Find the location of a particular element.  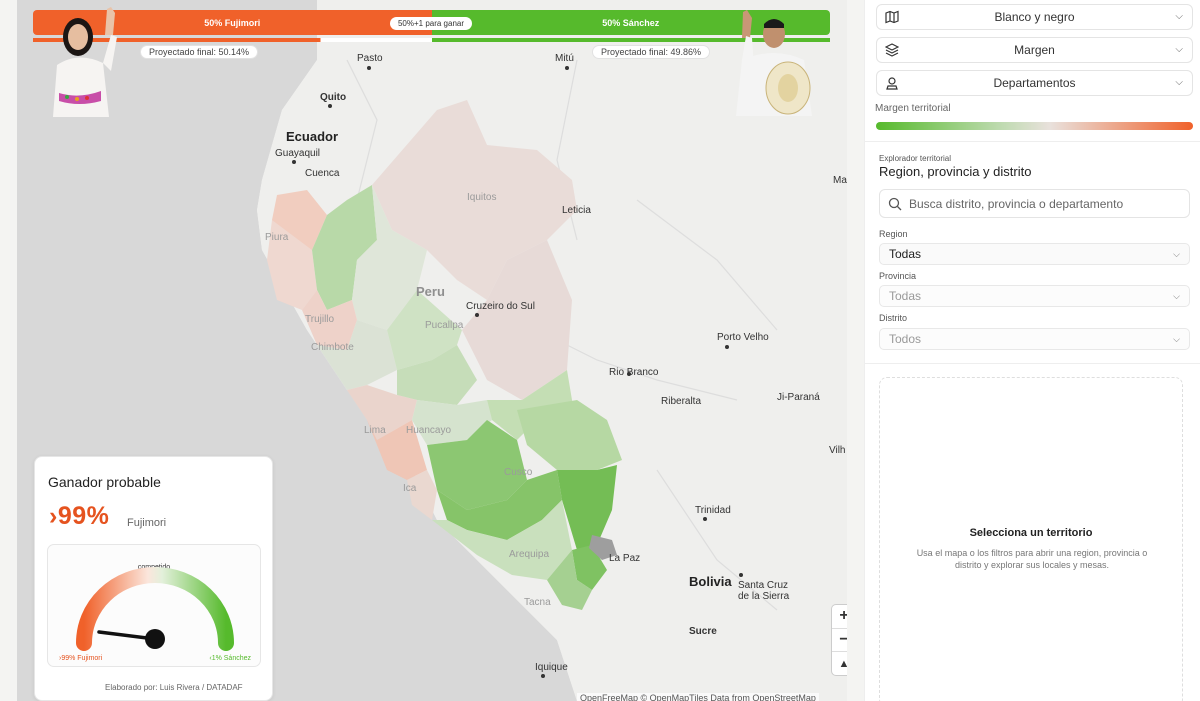

map-layer-value: Margen is located at coordinates (1034, 50).